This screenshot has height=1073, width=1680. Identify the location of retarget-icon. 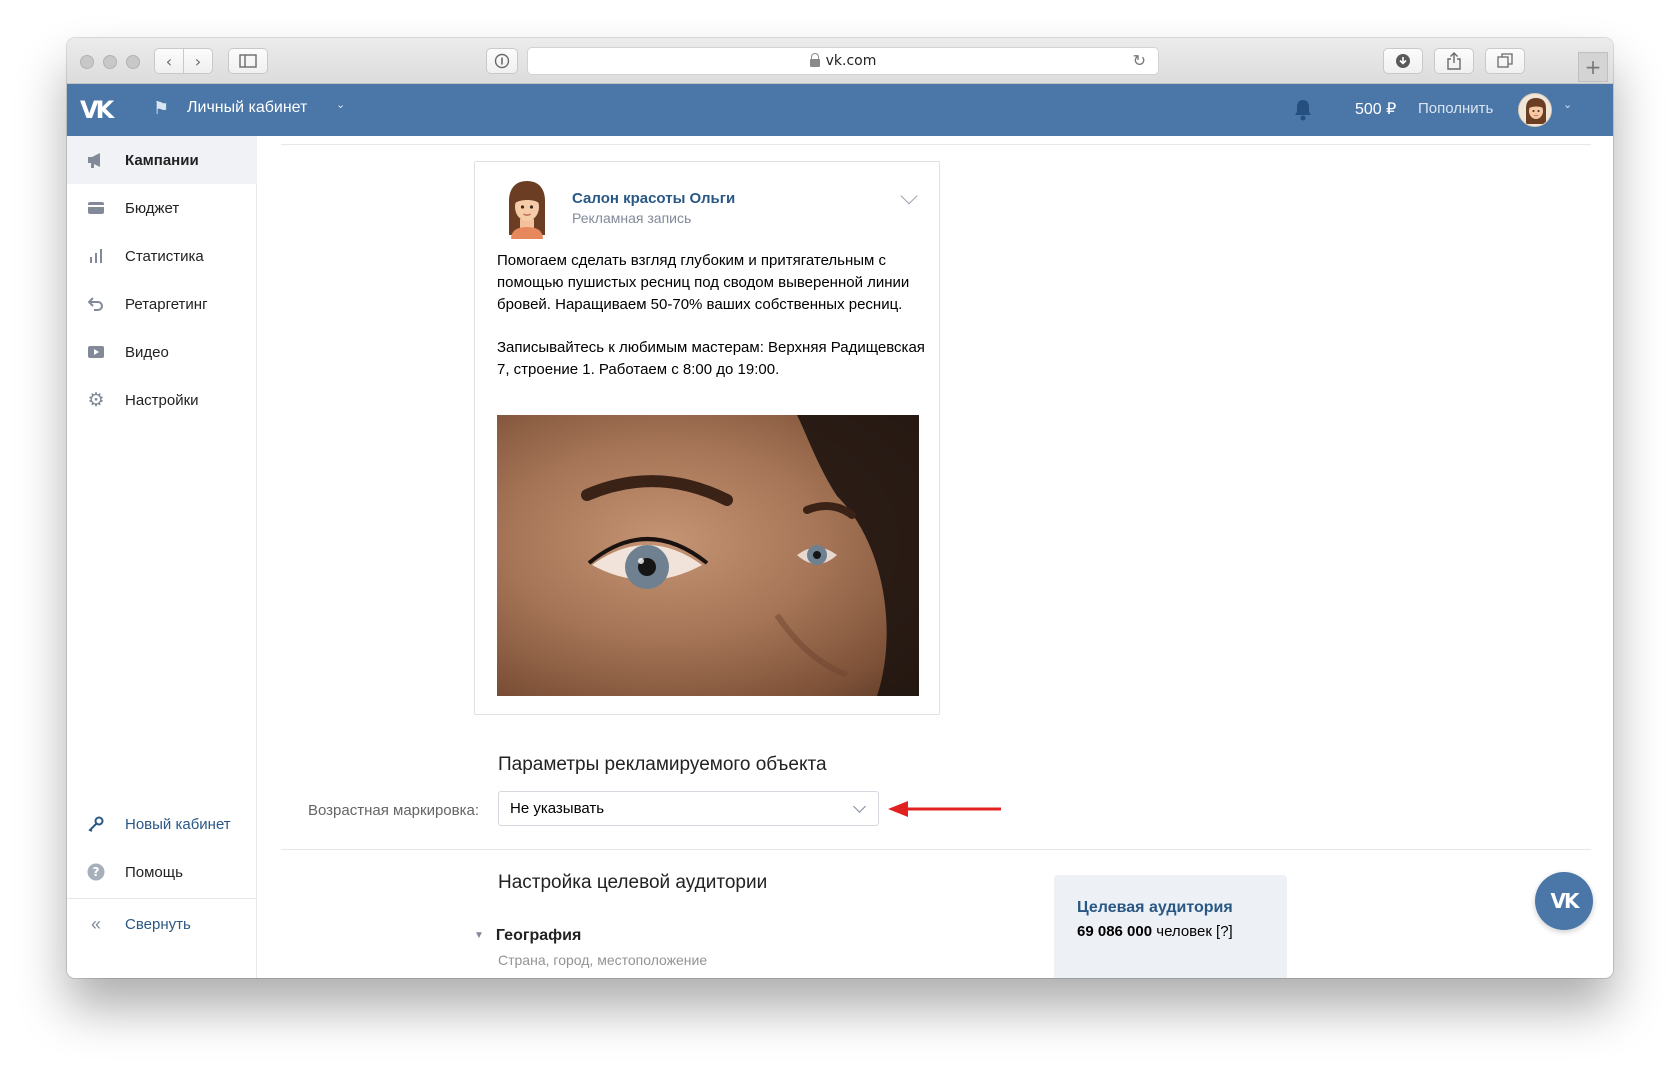
(96, 304).